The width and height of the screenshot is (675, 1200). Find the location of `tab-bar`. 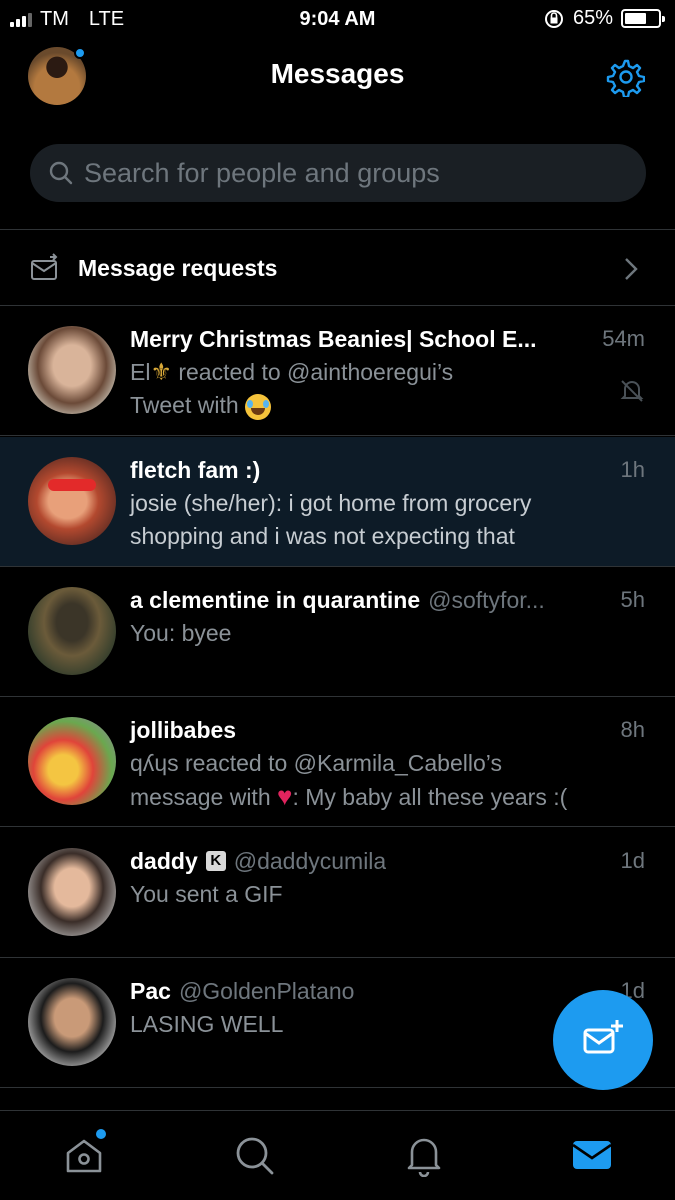

tab-bar is located at coordinates (337, 1155).